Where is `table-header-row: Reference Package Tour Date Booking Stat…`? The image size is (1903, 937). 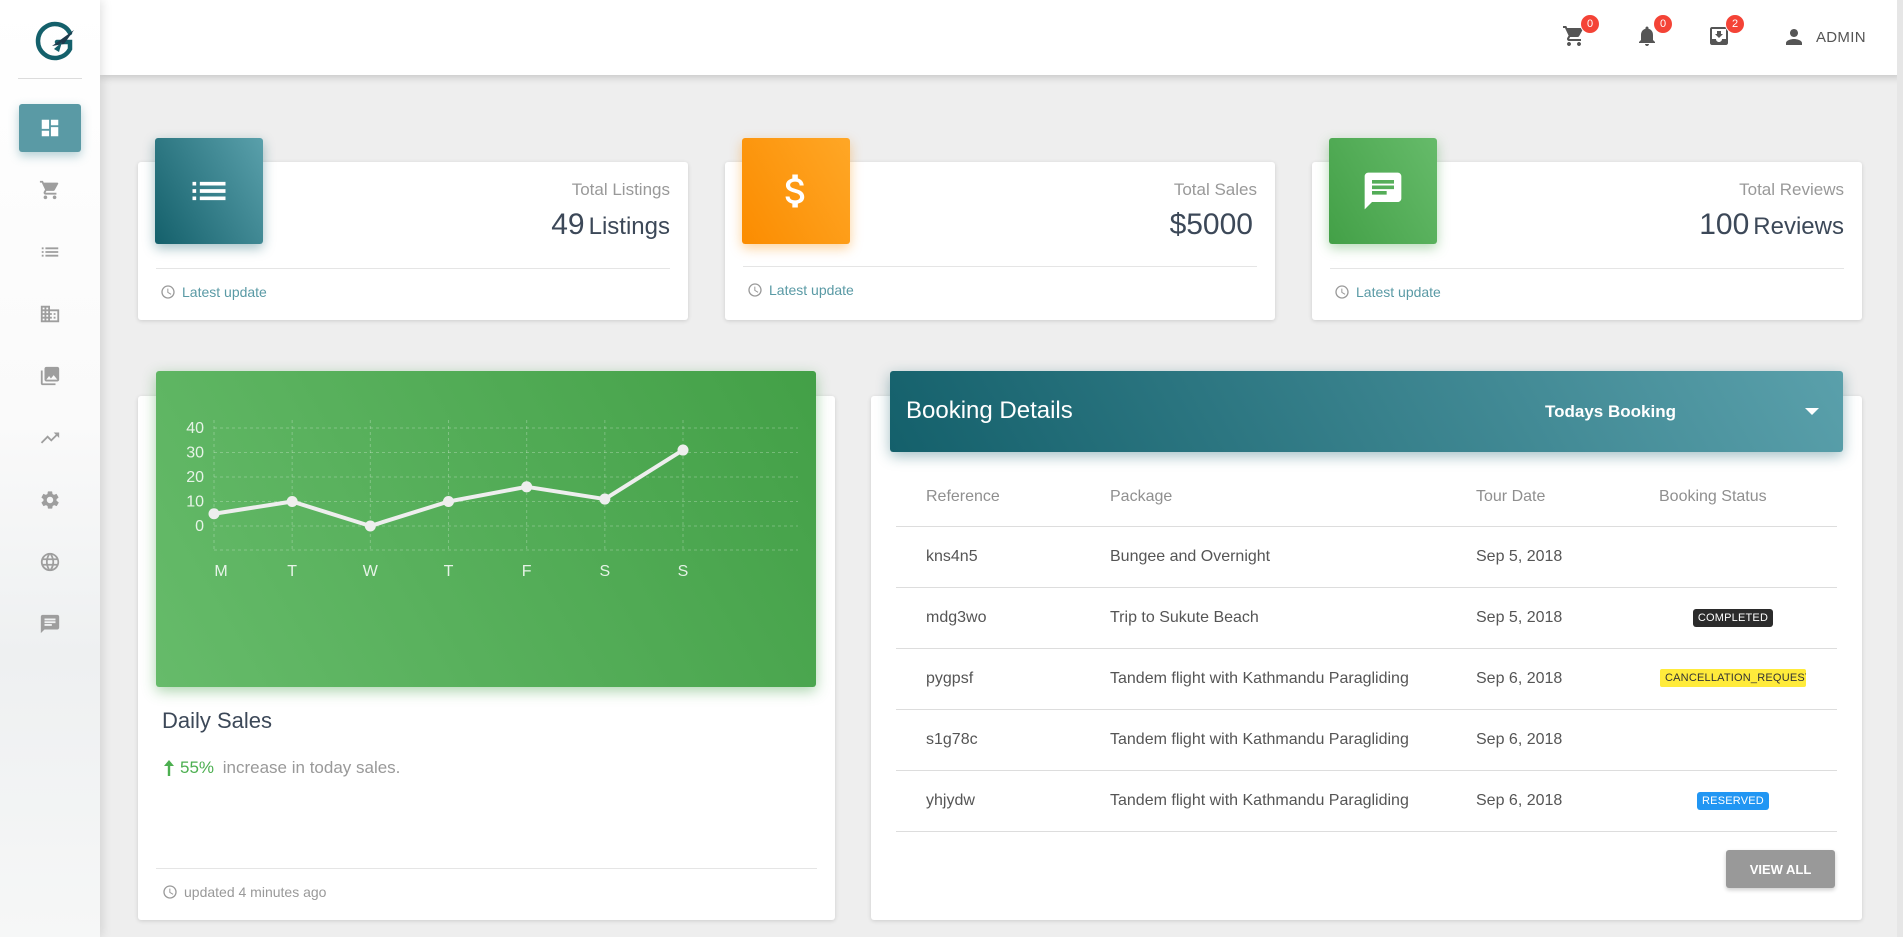
table-header-row: Reference Package Tour Date Booking Stat… is located at coordinates (1366, 497).